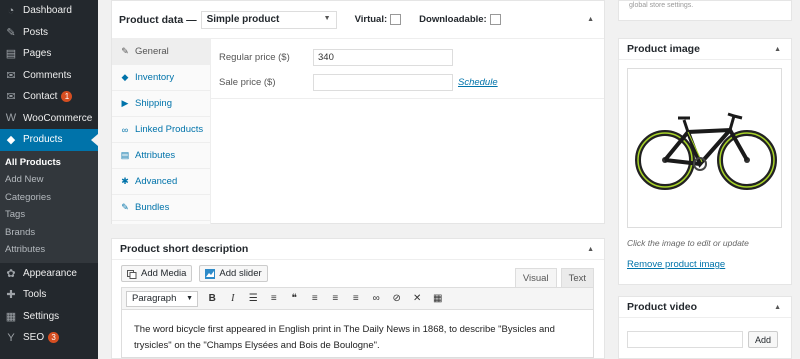  Describe the element at coordinates (11, 54) in the screenshot. I see `pages-icon: ▤` at that location.